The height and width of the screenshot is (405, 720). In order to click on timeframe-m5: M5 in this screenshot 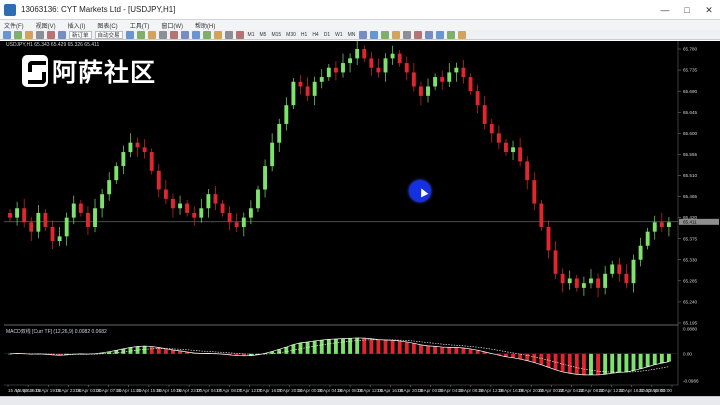, I will do `click(262, 35)`.